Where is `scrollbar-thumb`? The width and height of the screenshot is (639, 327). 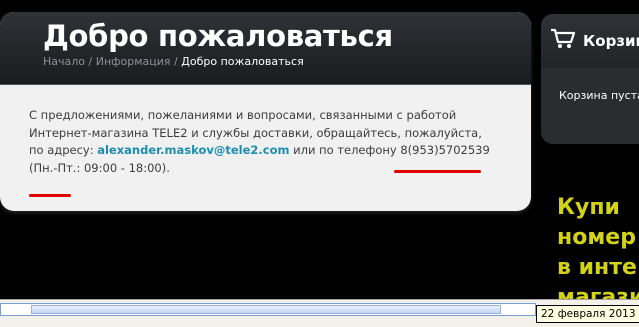 scrollbar-thumb is located at coordinates (266, 309).